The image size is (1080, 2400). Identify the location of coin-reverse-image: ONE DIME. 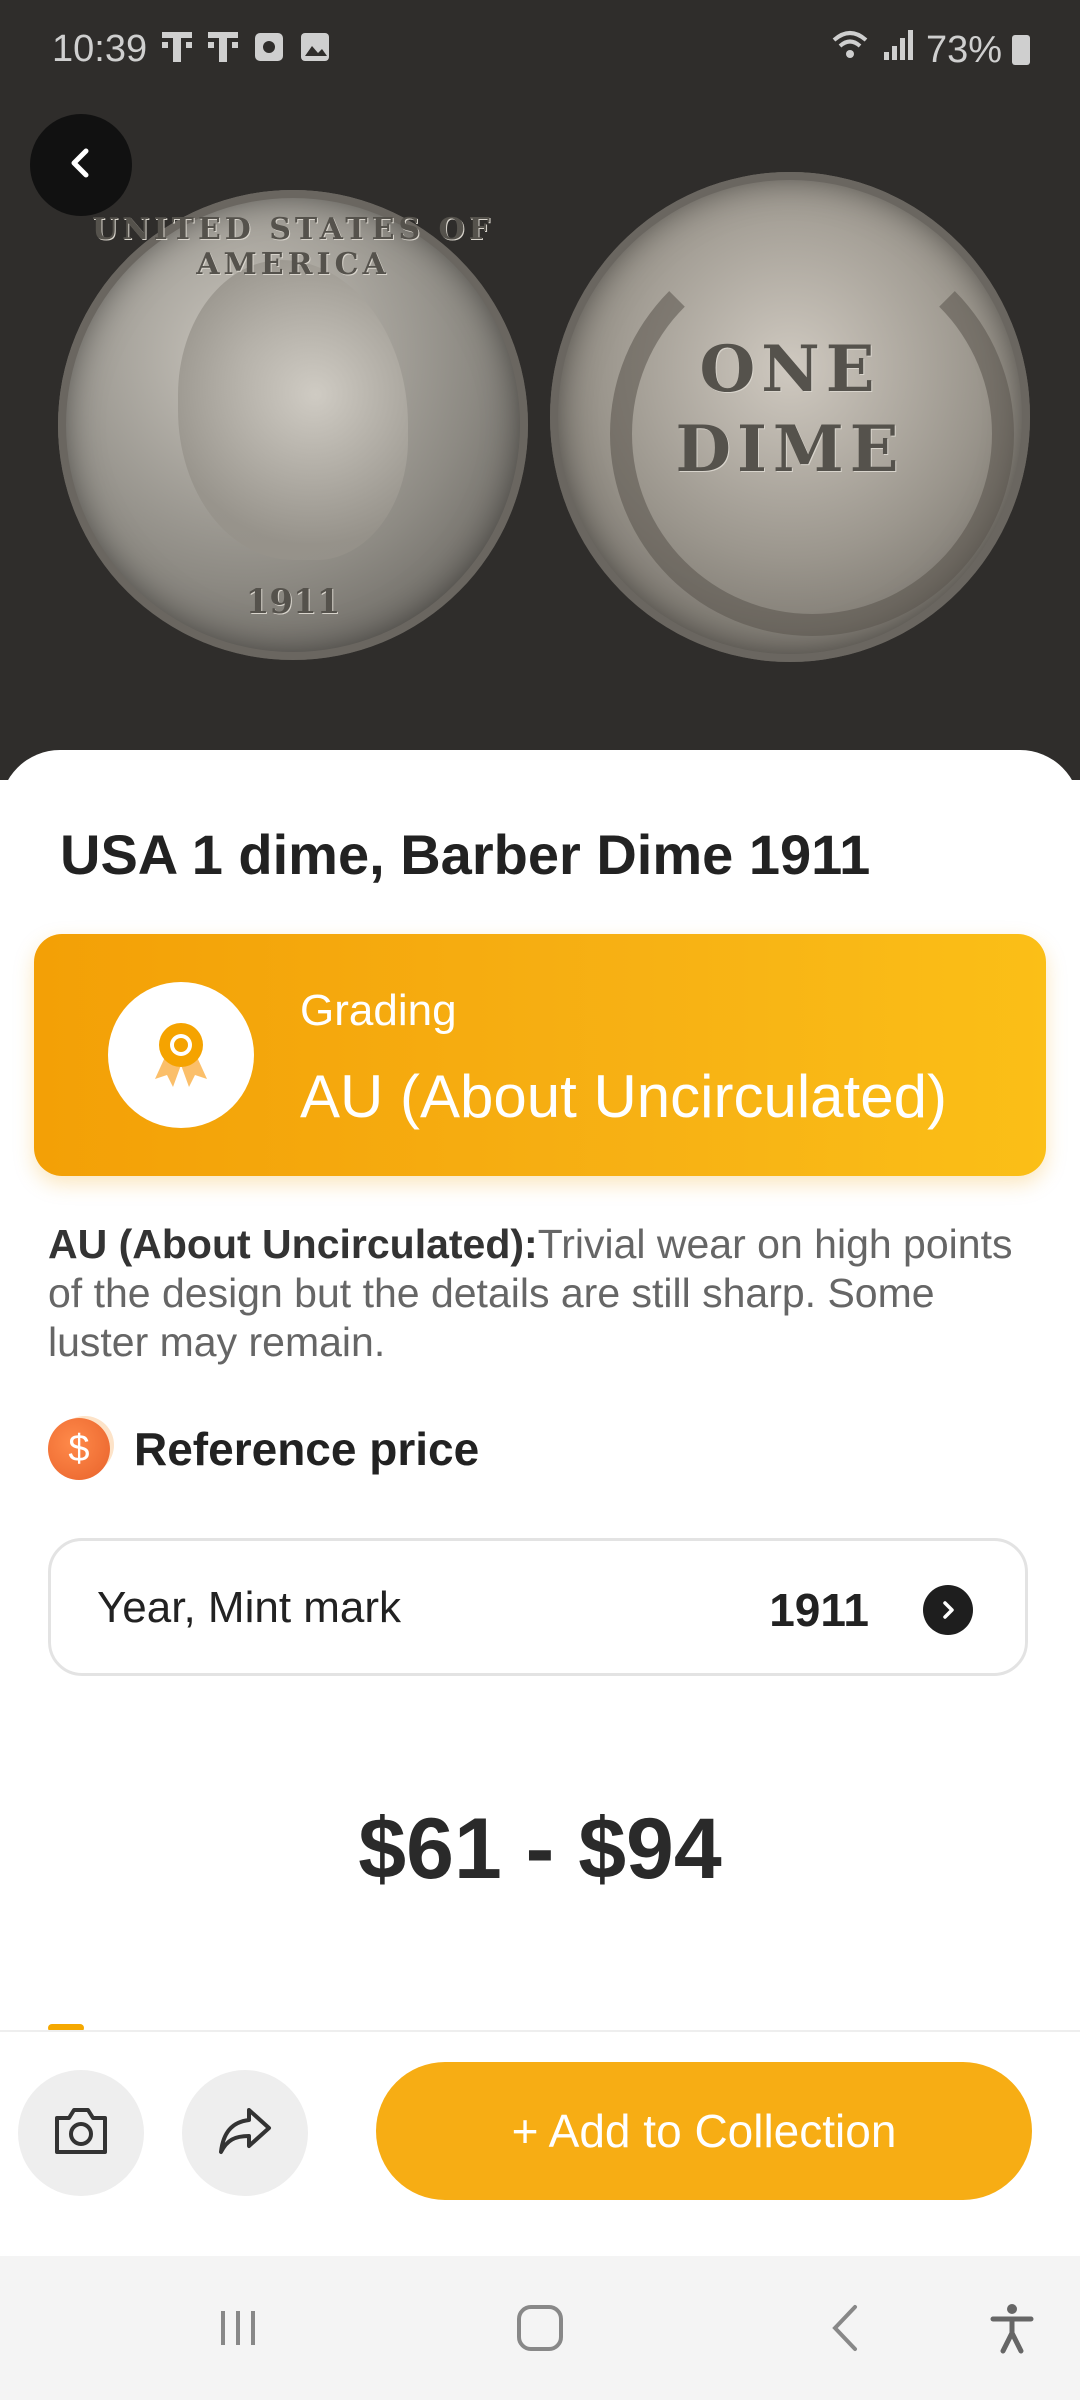
(790, 417).